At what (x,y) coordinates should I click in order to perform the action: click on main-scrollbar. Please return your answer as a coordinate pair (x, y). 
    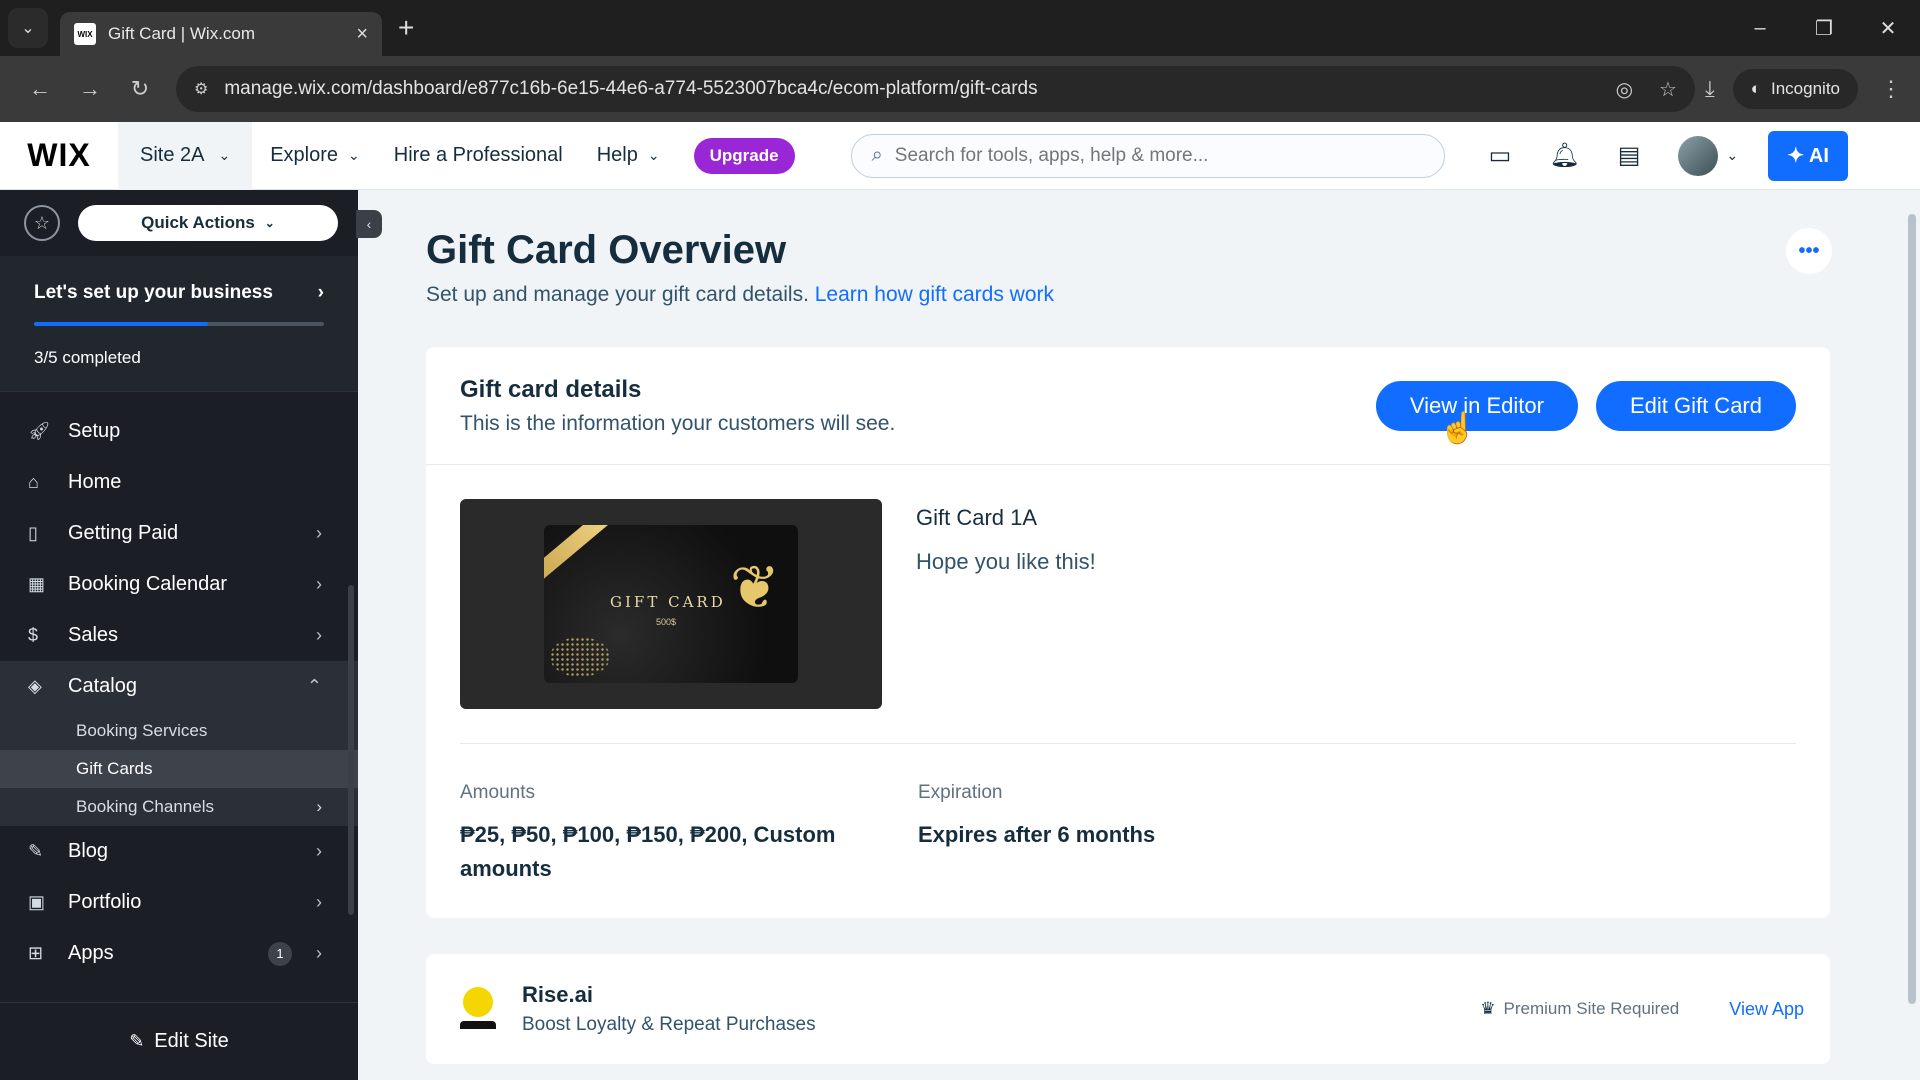
    Looking at the image, I should click on (1912, 609).